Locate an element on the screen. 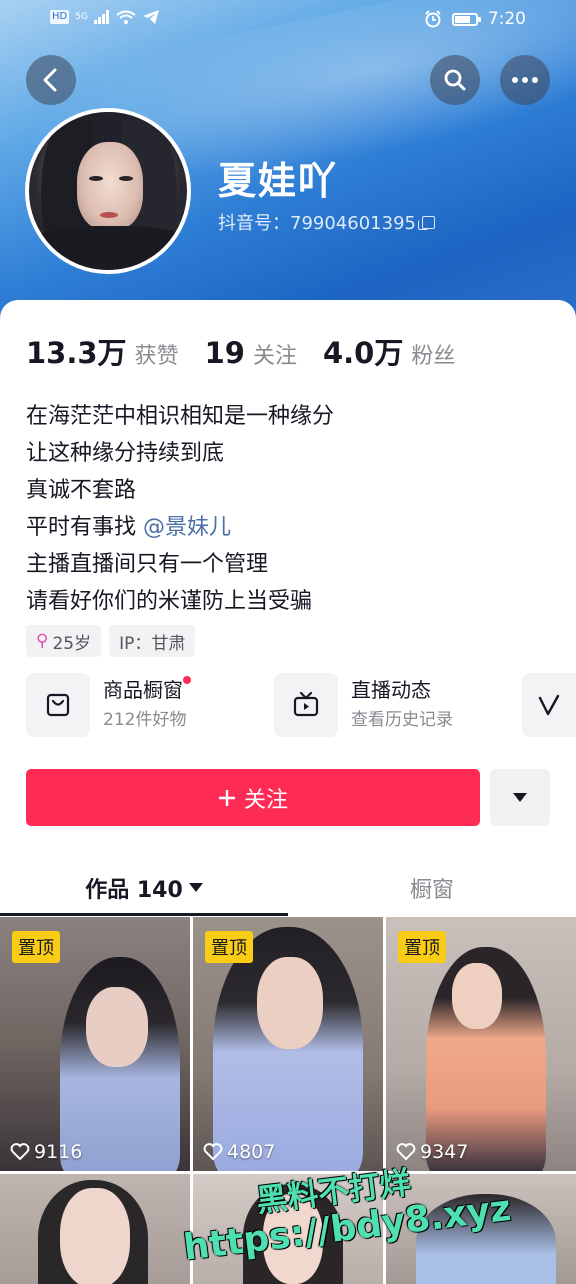 The height and width of the screenshot is (1284, 576). douyin-id: 抖音号：79904601395 is located at coordinates (326, 222).